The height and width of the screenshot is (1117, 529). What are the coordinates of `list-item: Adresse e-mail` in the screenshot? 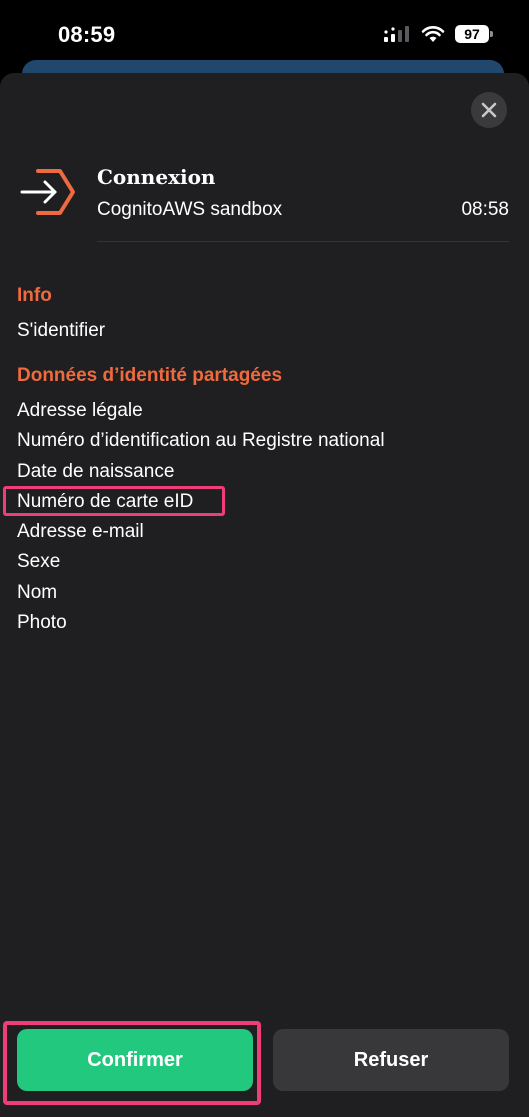 It's located at (80, 532).